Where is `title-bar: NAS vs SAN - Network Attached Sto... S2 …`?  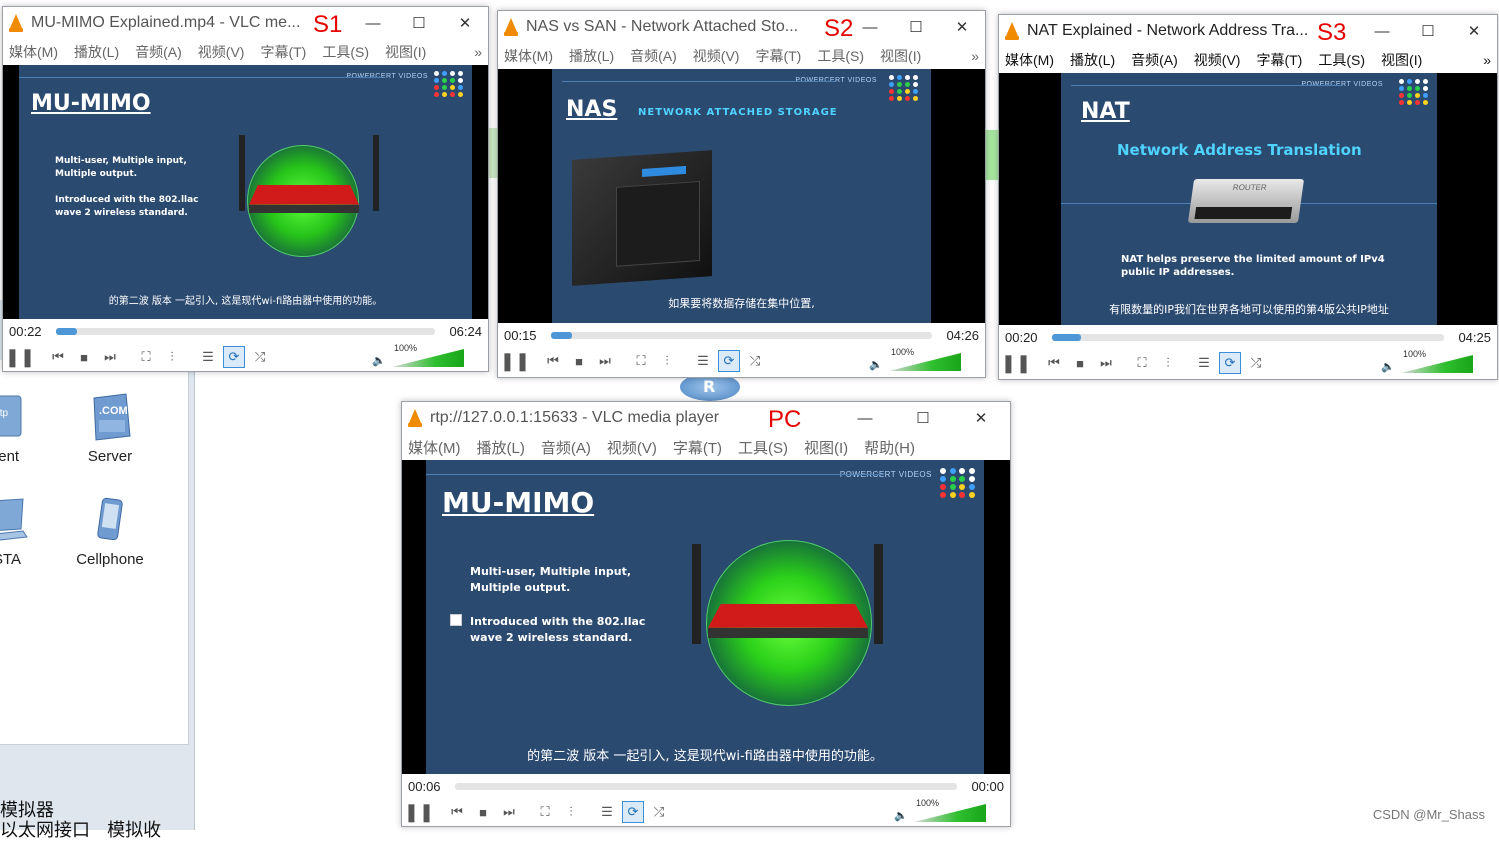
title-bar: NAS vs SAN - Network Attached Sto... S2 … is located at coordinates (741, 27).